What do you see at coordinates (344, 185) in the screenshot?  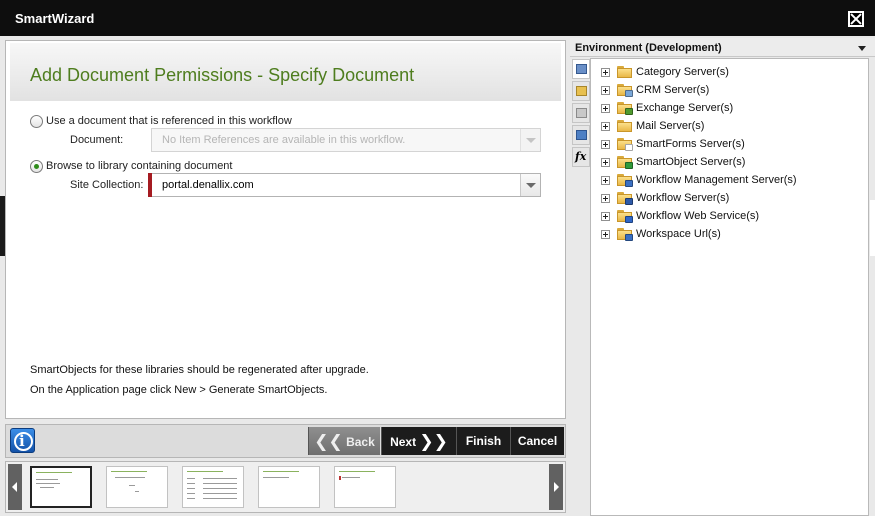 I see `site-collection-select: portal.denallix.com` at bounding box center [344, 185].